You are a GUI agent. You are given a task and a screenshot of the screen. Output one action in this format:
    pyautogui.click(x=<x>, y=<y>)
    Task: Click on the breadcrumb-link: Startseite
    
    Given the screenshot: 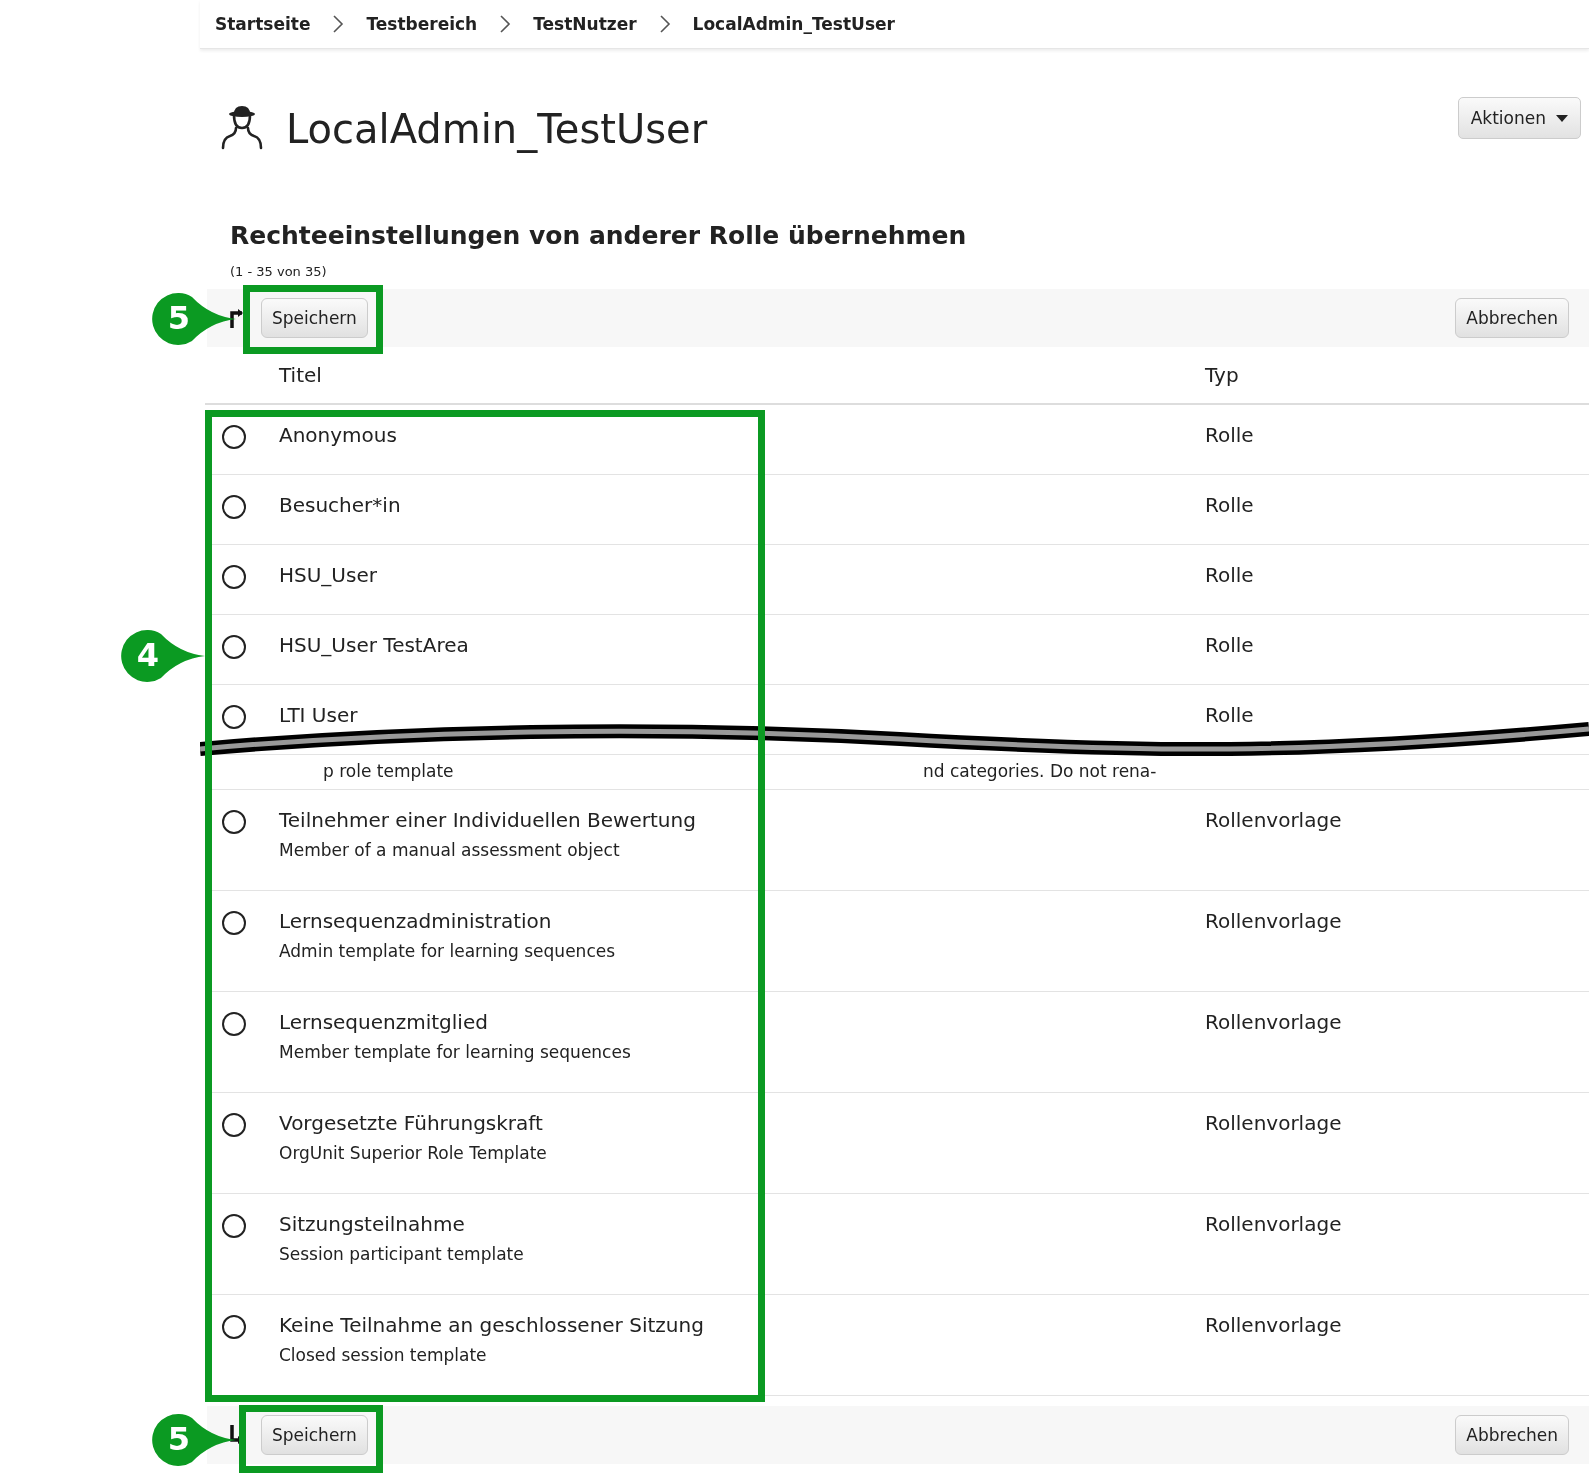 What is the action you would take?
    pyautogui.click(x=263, y=24)
    